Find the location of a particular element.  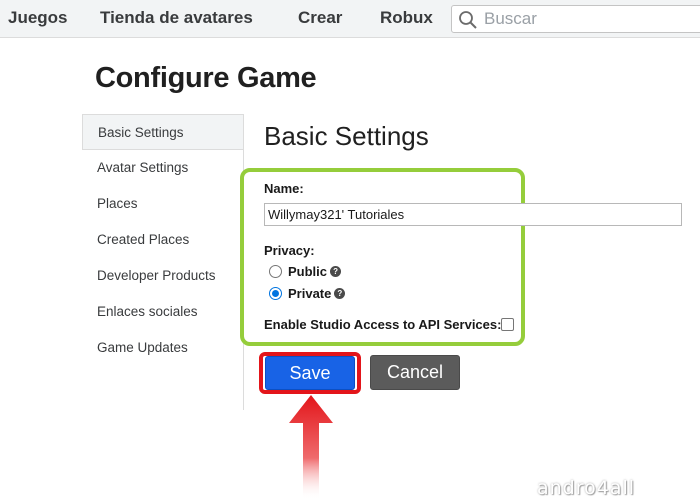

sidebar-item-game-updates: Game Updates is located at coordinates (162, 348).